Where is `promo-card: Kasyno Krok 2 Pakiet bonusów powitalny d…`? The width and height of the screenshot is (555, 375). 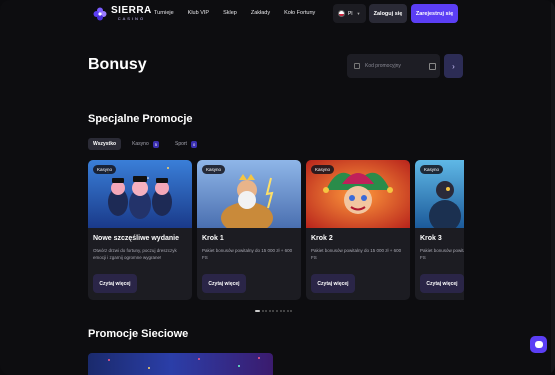
promo-card: Kasyno Krok 2 Pakiet bonusów powitalny d… is located at coordinates (358, 230).